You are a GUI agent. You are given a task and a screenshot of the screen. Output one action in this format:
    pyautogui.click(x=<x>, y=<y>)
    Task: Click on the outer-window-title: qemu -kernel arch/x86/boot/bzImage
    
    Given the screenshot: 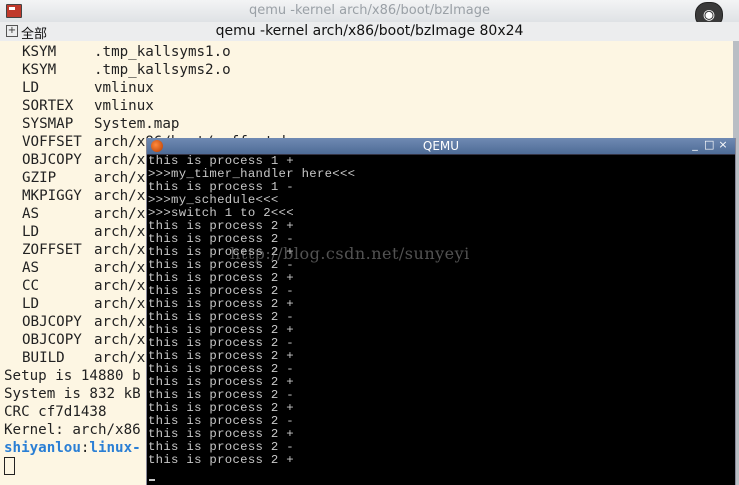 What is the action you would take?
    pyautogui.click(x=369, y=10)
    